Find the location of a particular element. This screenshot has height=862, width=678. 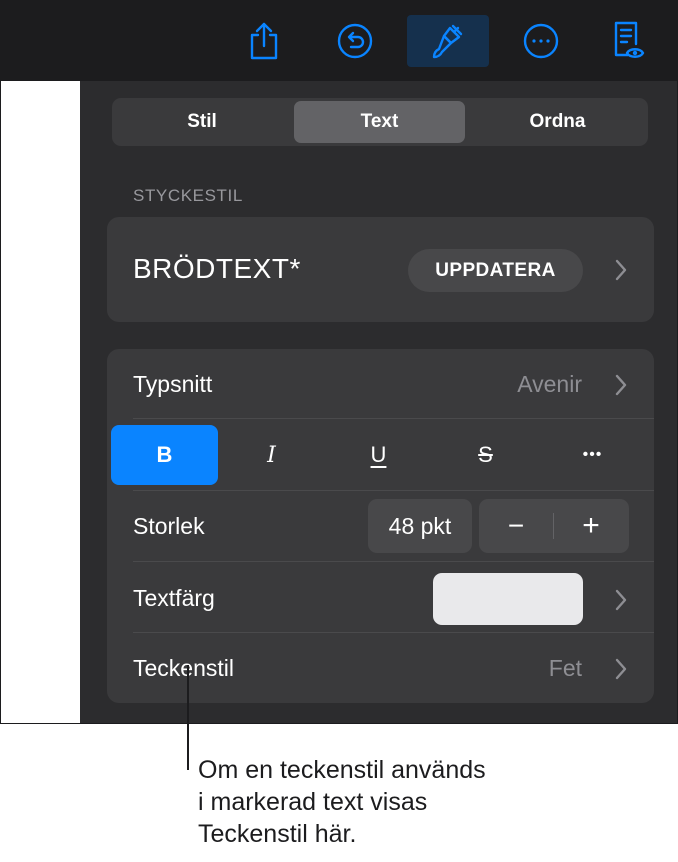

text-color-swatch is located at coordinates (508, 599).